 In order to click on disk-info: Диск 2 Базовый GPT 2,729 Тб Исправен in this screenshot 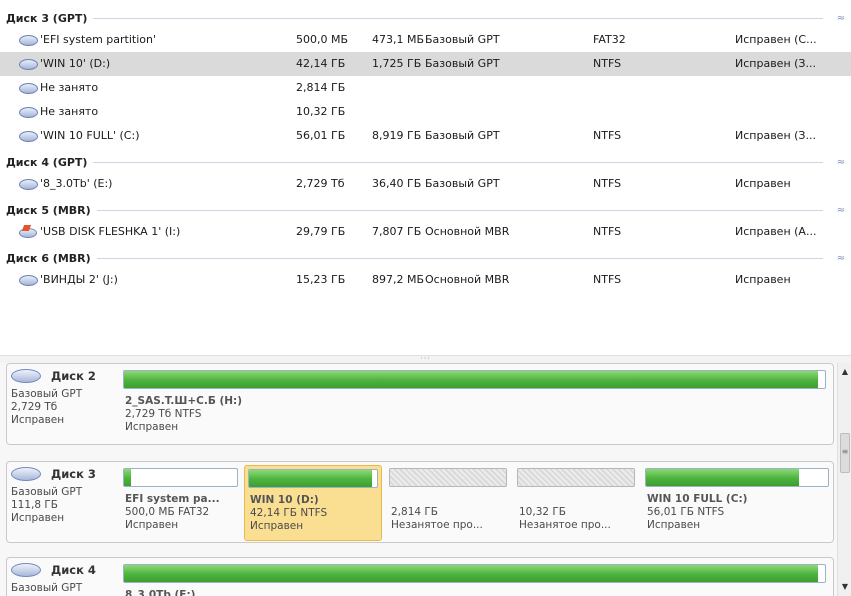, I will do `click(66, 406)`.